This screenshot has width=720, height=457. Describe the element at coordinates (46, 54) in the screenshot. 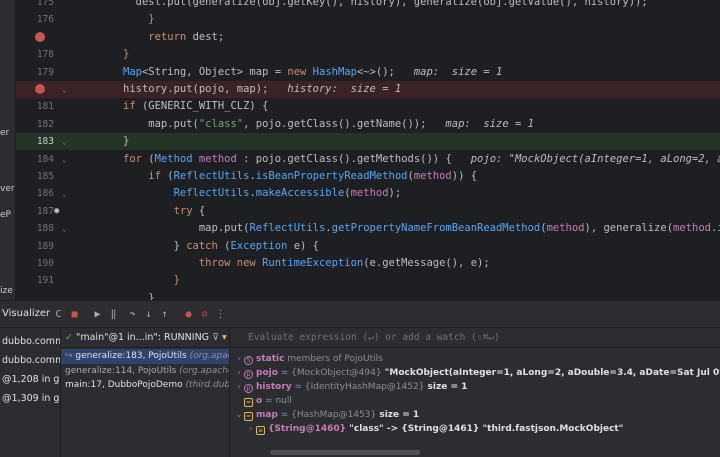

I see `gutter-line: 178` at that location.